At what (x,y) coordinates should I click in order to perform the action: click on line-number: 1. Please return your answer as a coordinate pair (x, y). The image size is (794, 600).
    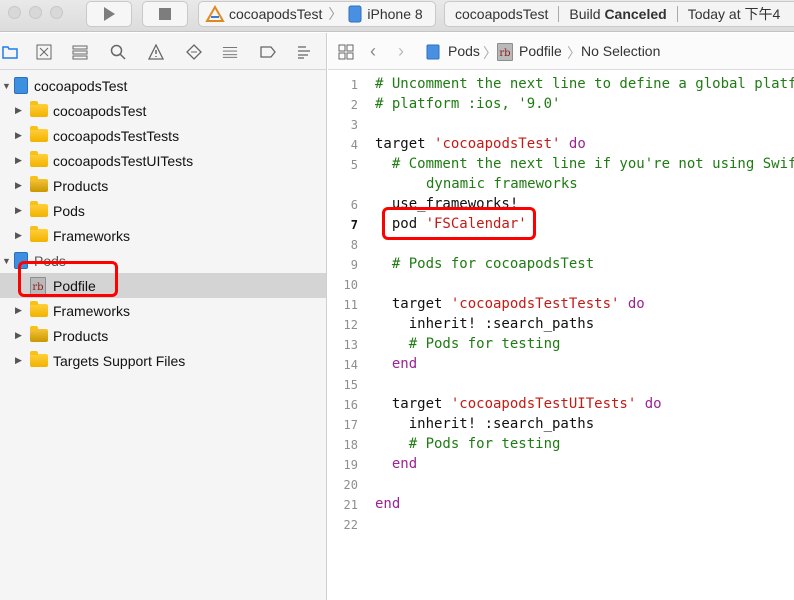
    Looking at the image, I should click on (354, 85).